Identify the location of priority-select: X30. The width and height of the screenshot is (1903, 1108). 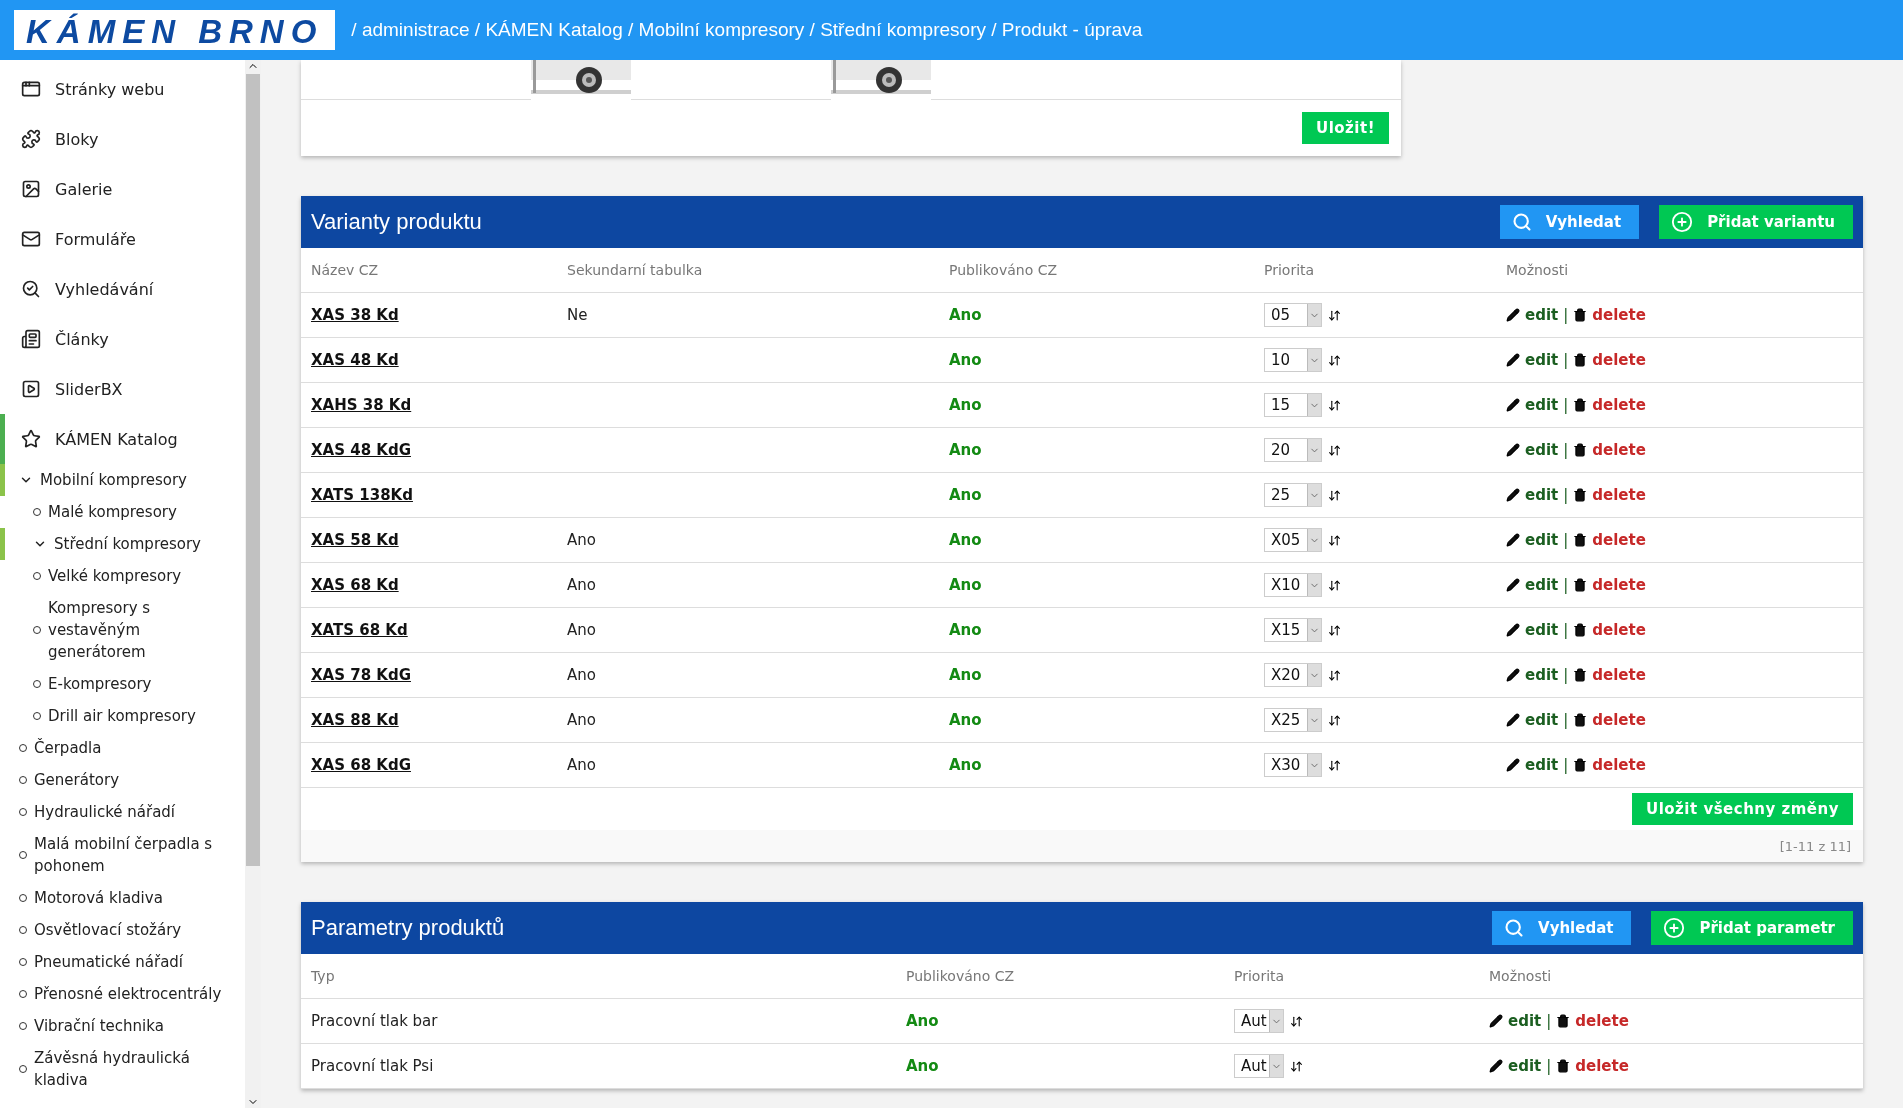
(1293, 765).